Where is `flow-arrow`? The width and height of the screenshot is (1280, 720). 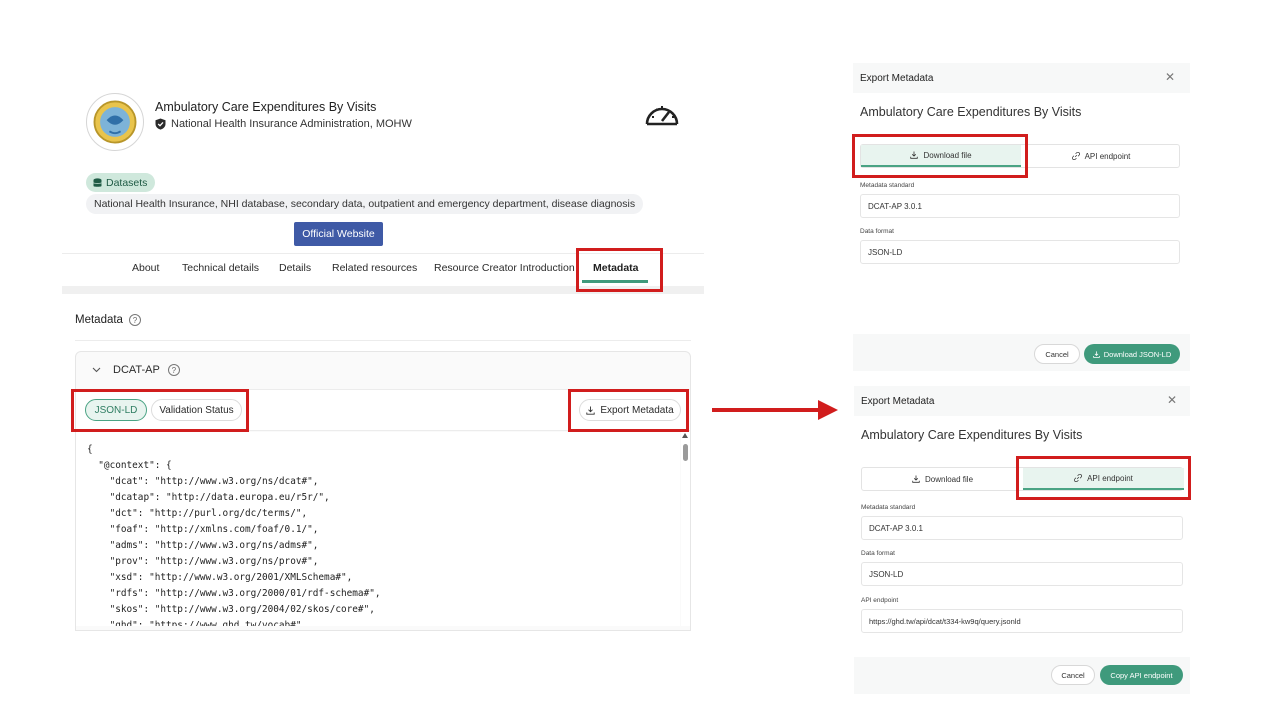
flow-arrow is located at coordinates (766, 410).